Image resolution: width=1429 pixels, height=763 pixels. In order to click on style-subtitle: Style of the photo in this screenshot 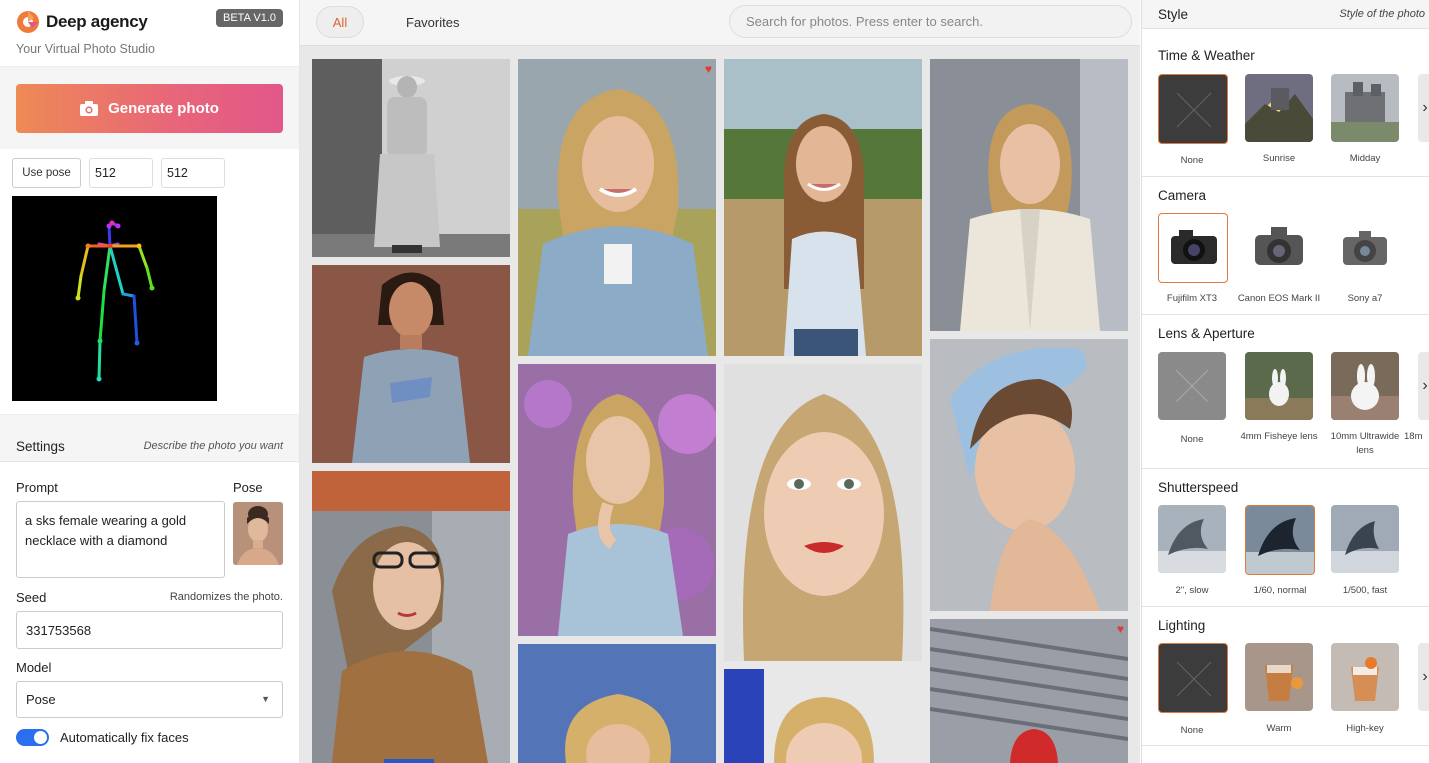, I will do `click(1382, 14)`.